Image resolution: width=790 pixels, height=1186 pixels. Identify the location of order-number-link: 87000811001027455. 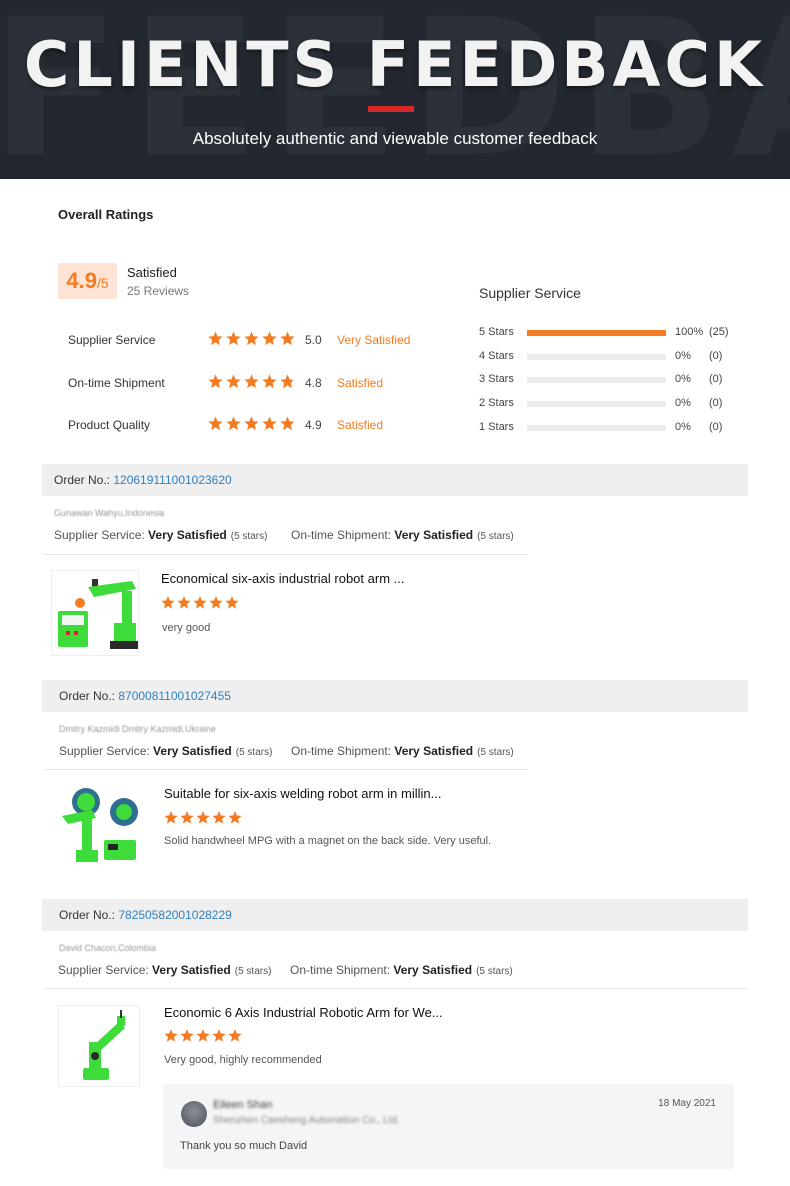
(174, 696).